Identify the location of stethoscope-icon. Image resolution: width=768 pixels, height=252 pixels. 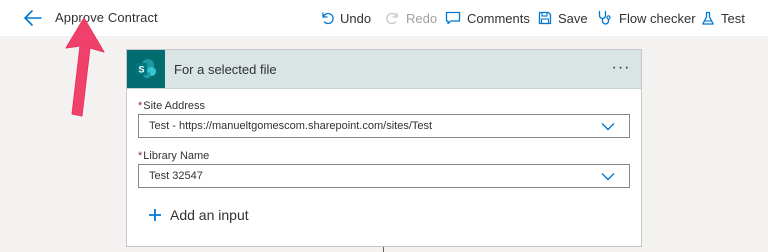
(604, 17).